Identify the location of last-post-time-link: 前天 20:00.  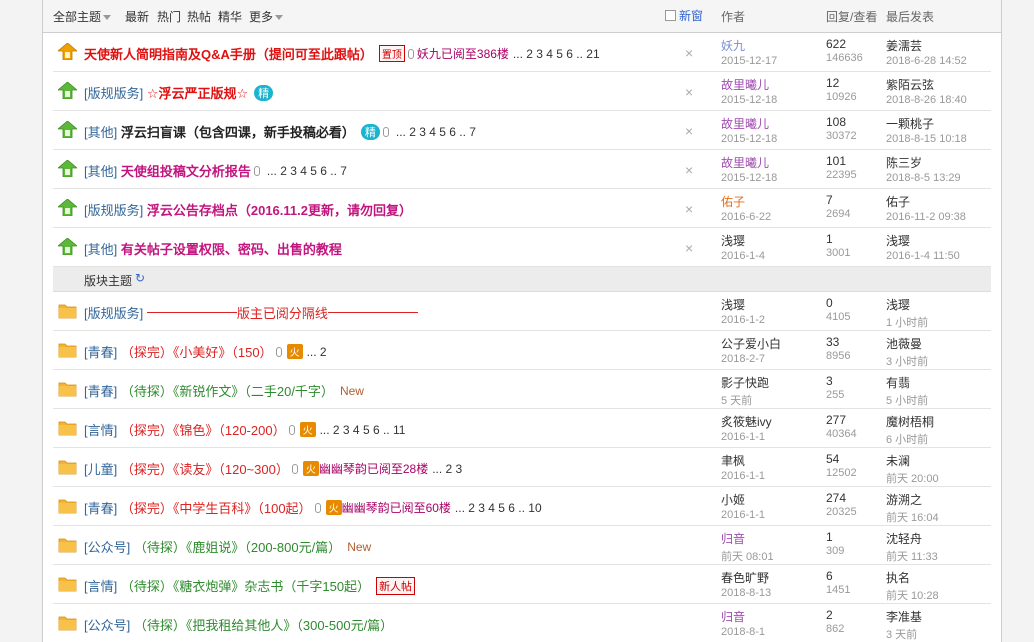
(912, 478).